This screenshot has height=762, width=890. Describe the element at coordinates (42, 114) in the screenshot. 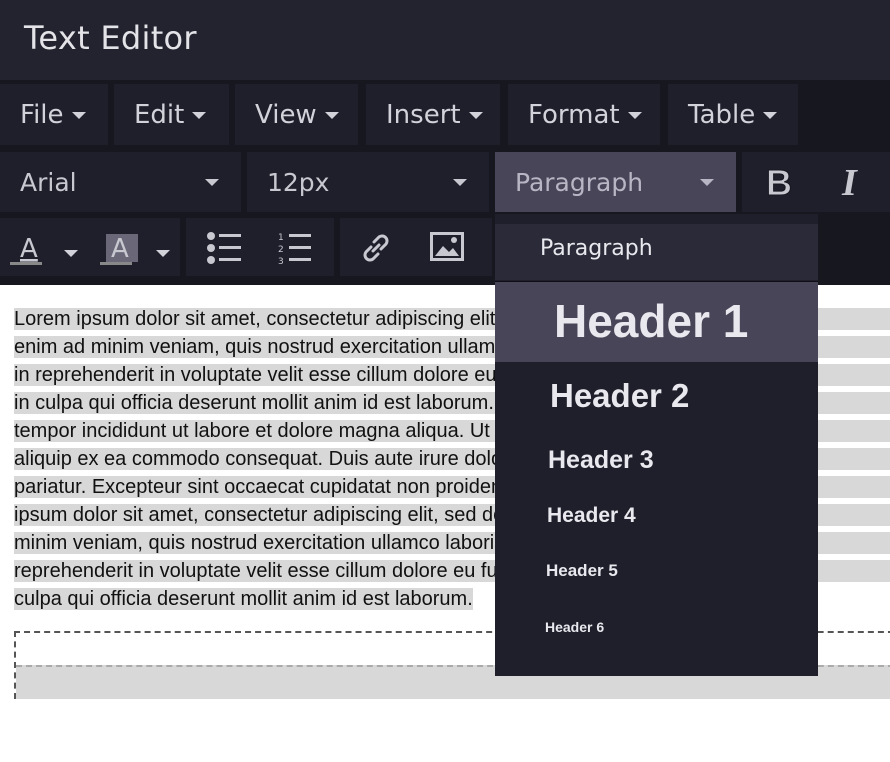

I see `menu-file-label: File` at that location.